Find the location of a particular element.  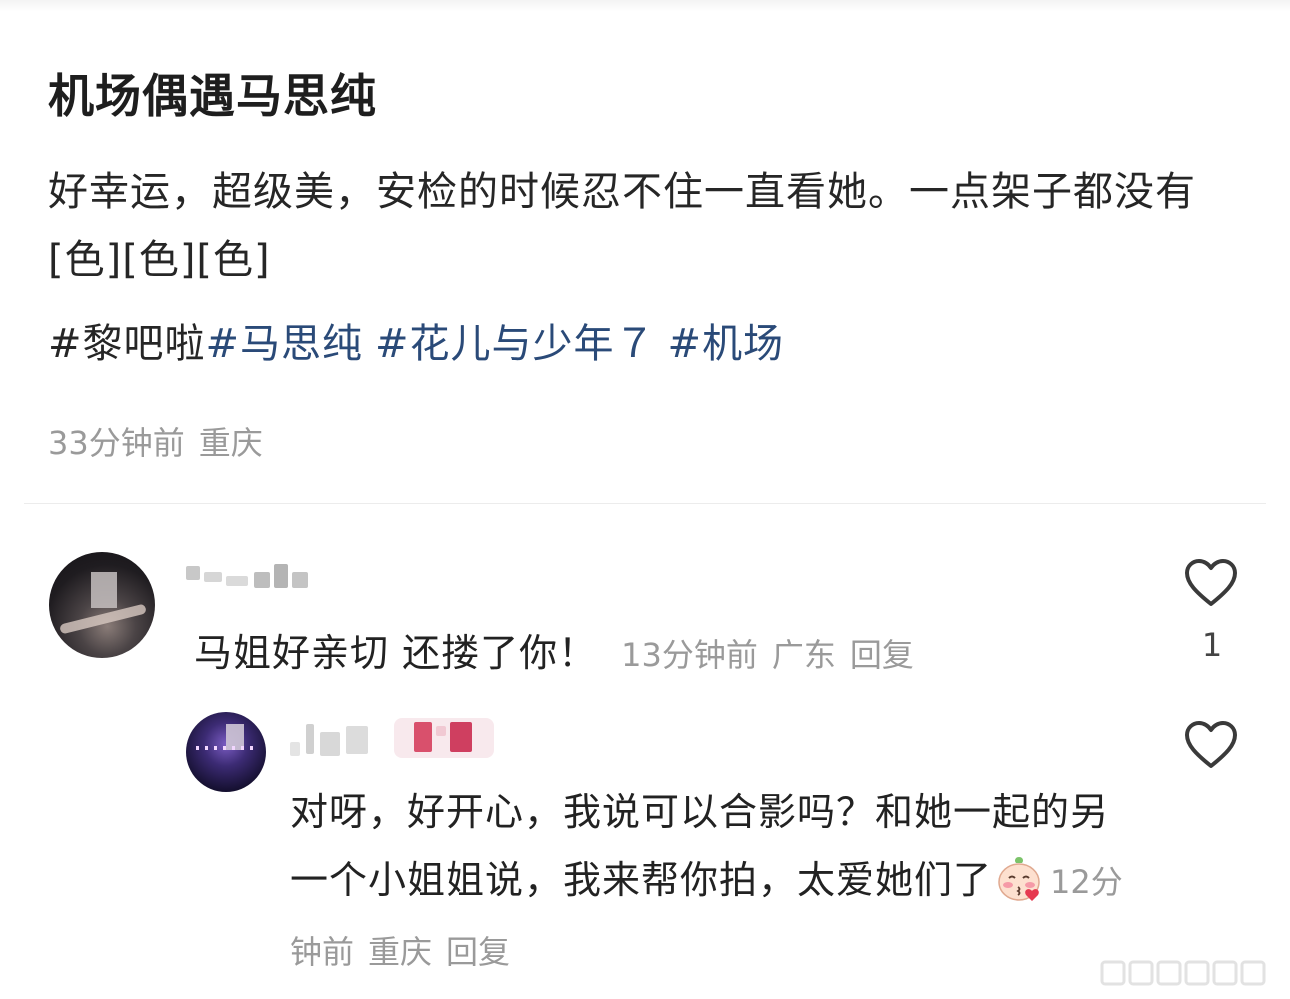

post-location: 重庆 is located at coordinates (230, 443).